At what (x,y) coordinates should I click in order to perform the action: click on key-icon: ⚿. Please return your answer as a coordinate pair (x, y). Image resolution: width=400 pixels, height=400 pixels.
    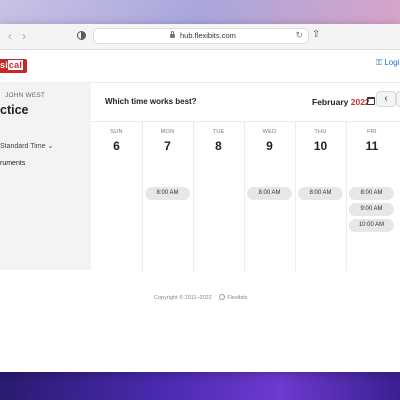
    Looking at the image, I should click on (379, 62).